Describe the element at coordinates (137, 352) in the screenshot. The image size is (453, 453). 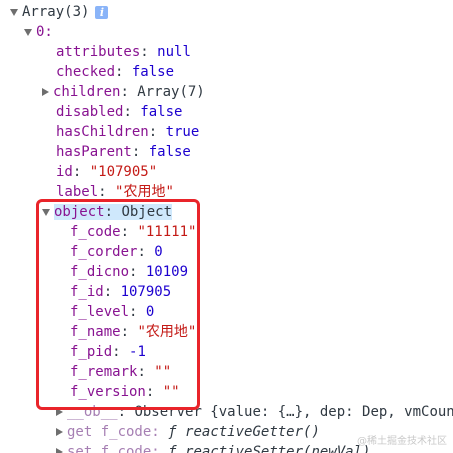
I see `prop-value: -1` at that location.